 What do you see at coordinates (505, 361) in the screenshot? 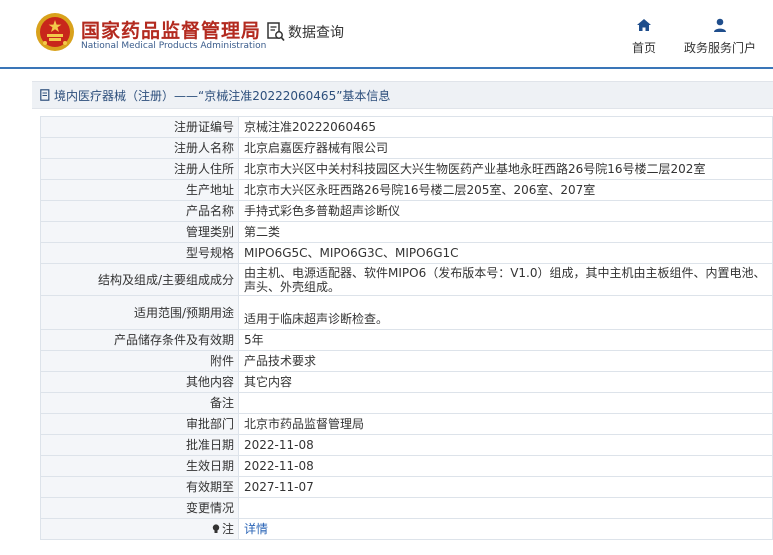
I see `field-value: 产品技术要求` at bounding box center [505, 361].